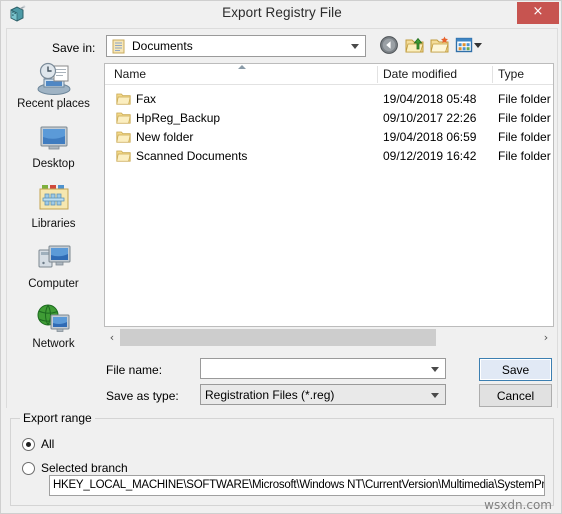  What do you see at coordinates (48, 444) in the screenshot?
I see `radio-label: All` at bounding box center [48, 444].